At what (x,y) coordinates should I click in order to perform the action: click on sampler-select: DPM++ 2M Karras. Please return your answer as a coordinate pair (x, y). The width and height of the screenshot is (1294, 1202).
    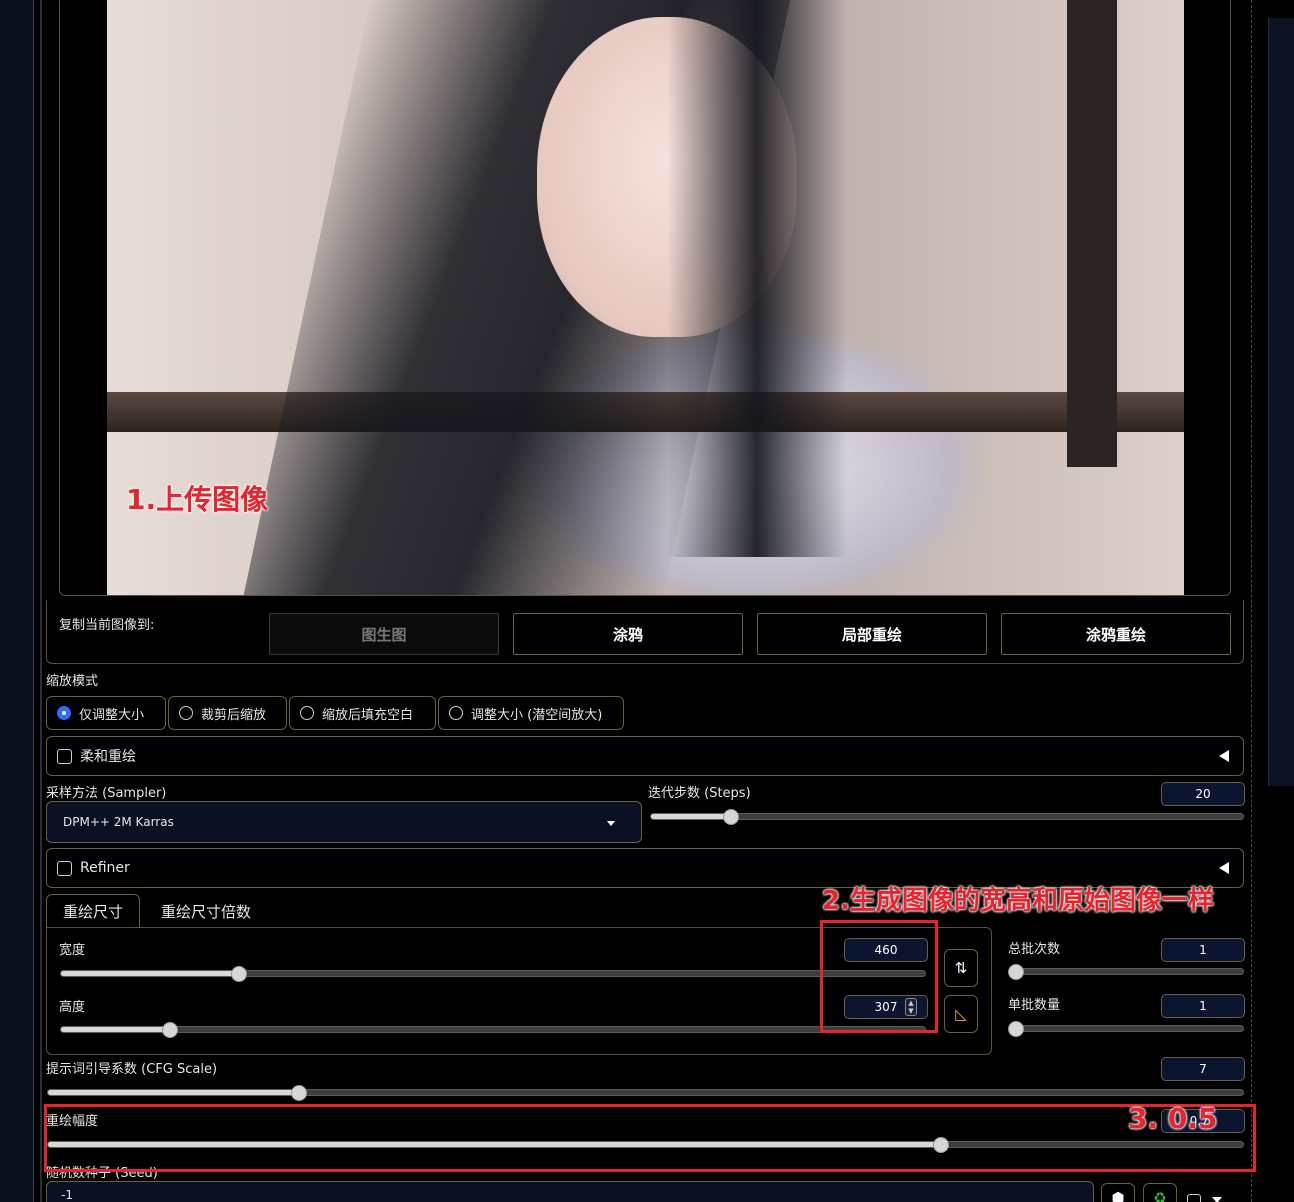
    Looking at the image, I should click on (344, 822).